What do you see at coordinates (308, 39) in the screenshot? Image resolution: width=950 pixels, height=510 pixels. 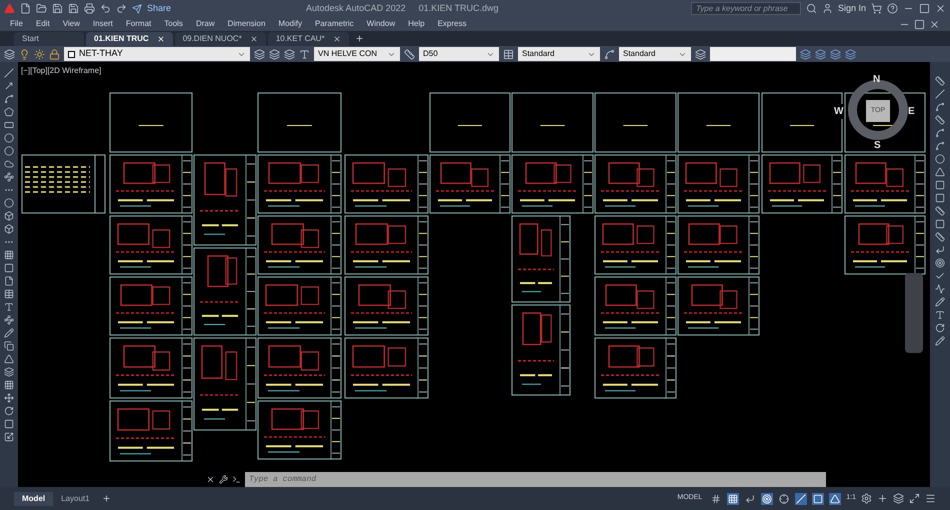 I see `file-tab: 10.KET CAU*` at bounding box center [308, 39].